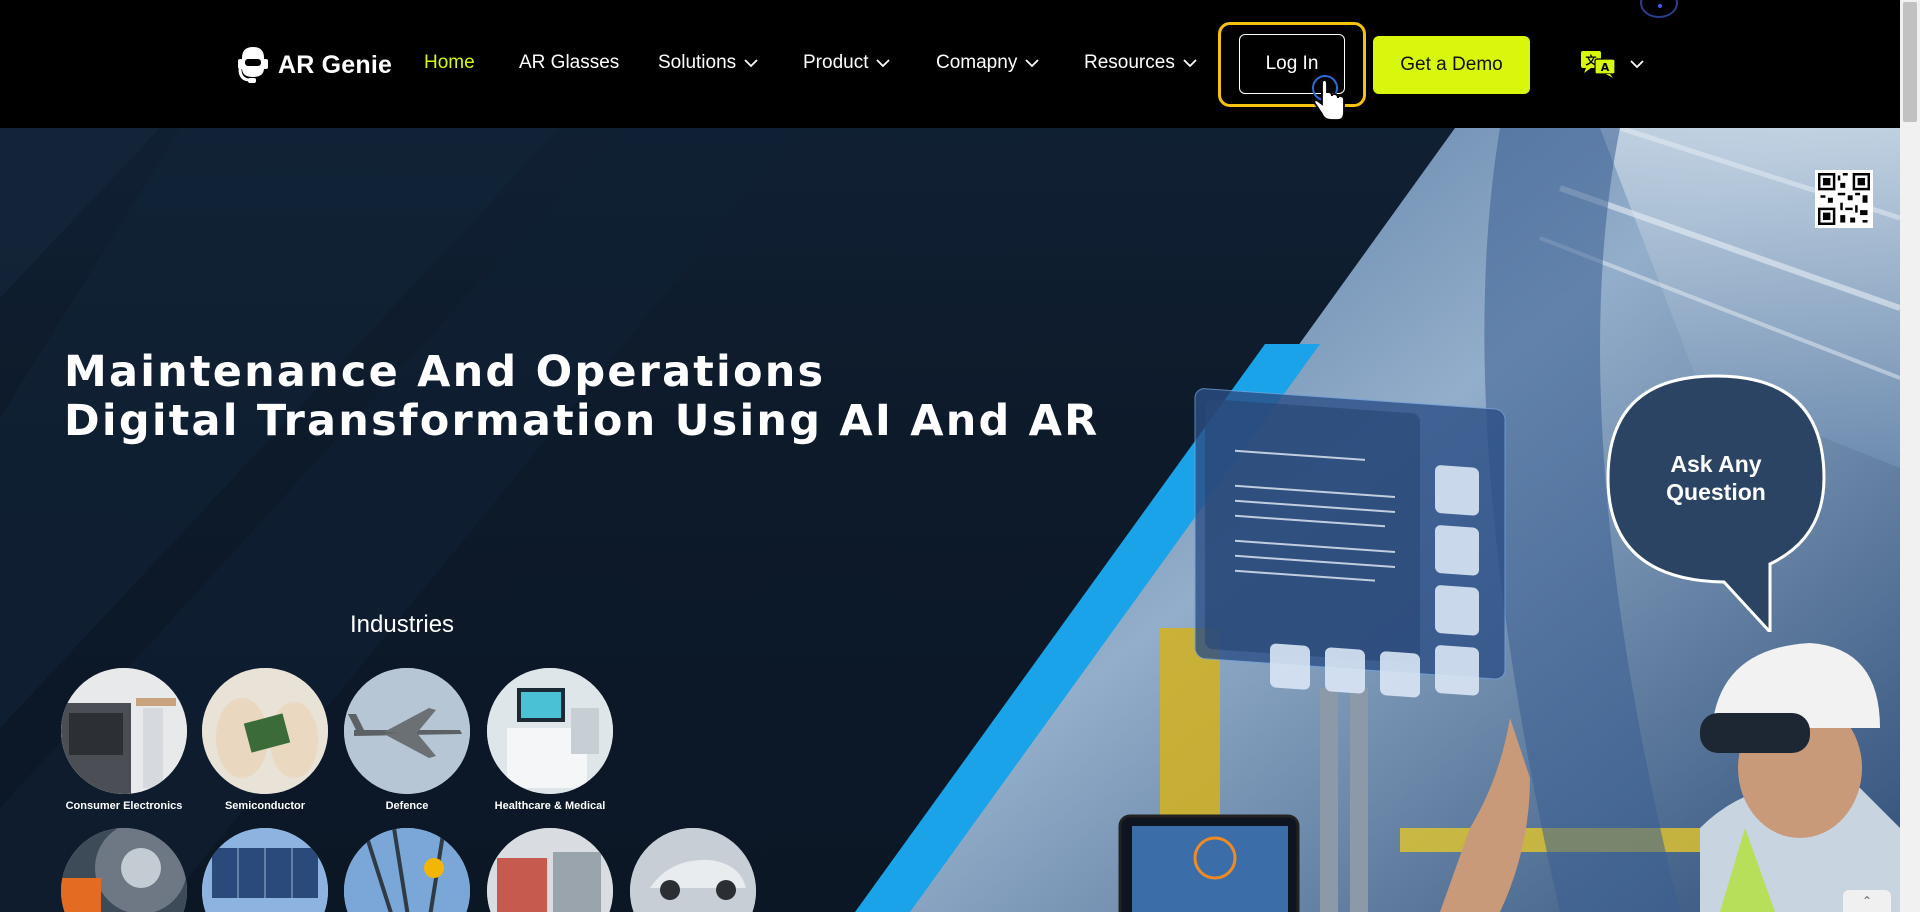 The height and width of the screenshot is (912, 1920). I want to click on industry-defence: Defence, so click(407, 740).